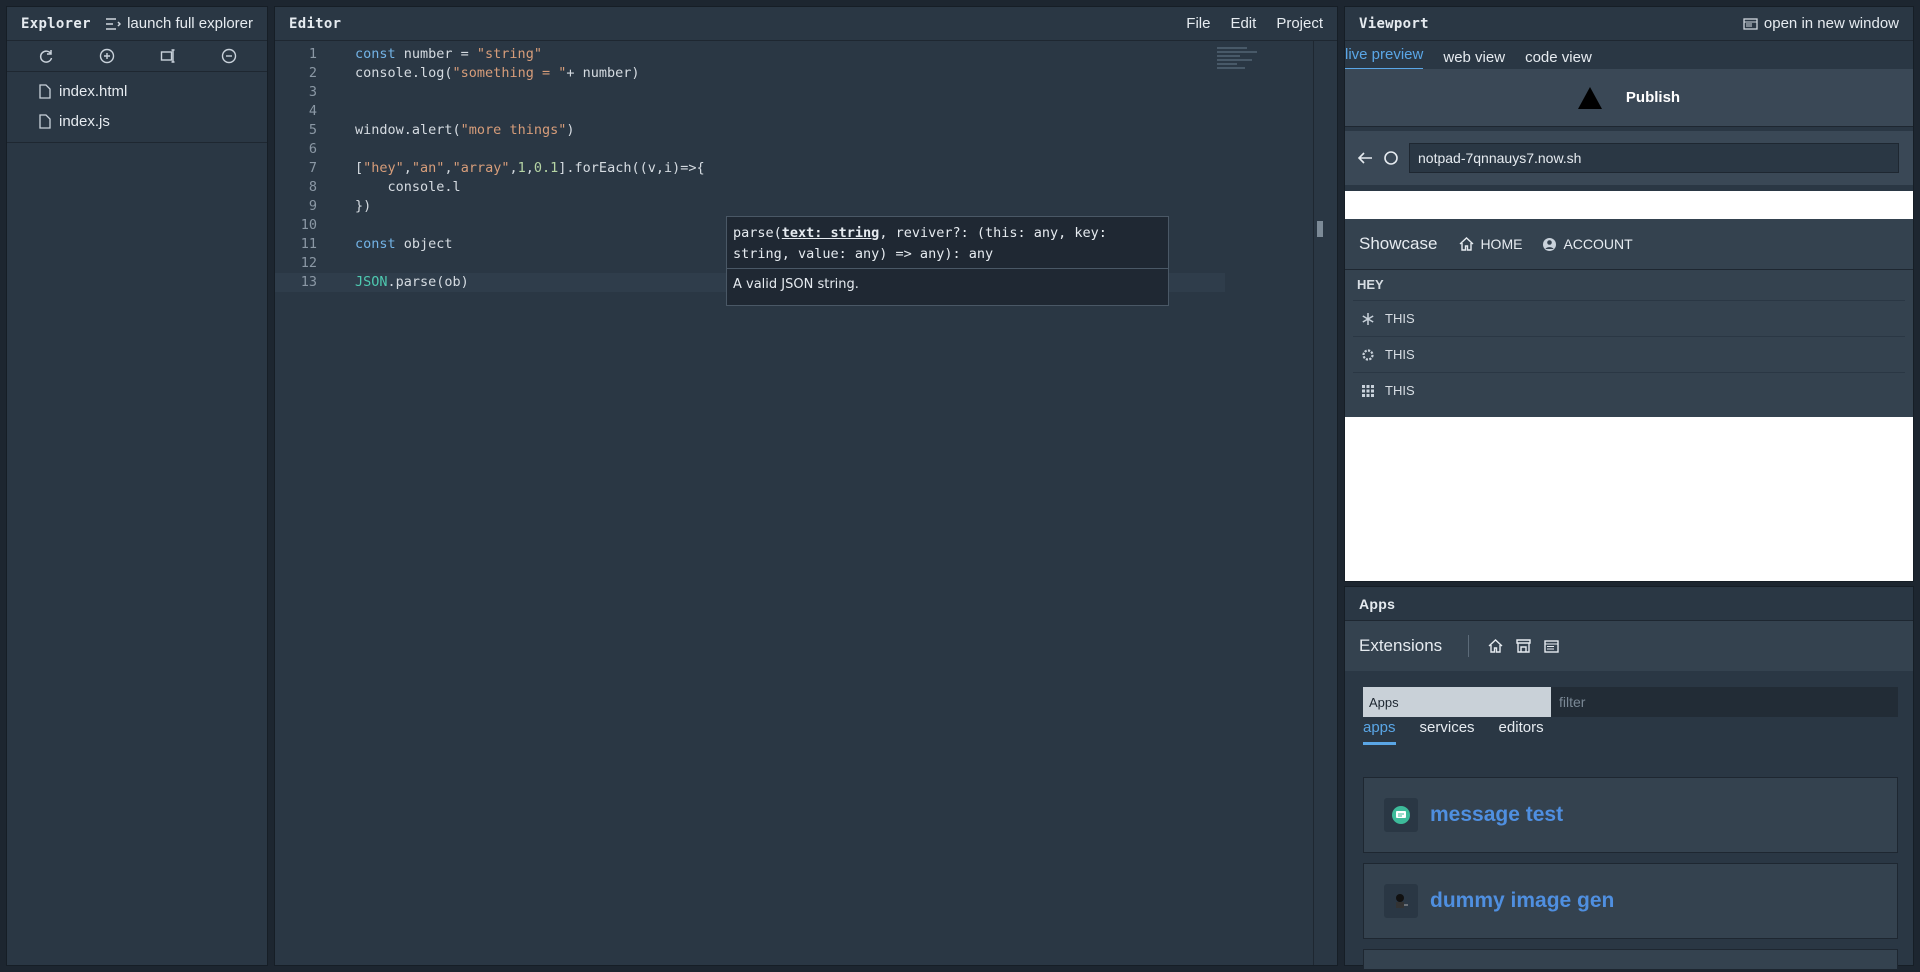  Describe the element at coordinates (1401, 815) in the screenshot. I see `message-app-icon` at that location.